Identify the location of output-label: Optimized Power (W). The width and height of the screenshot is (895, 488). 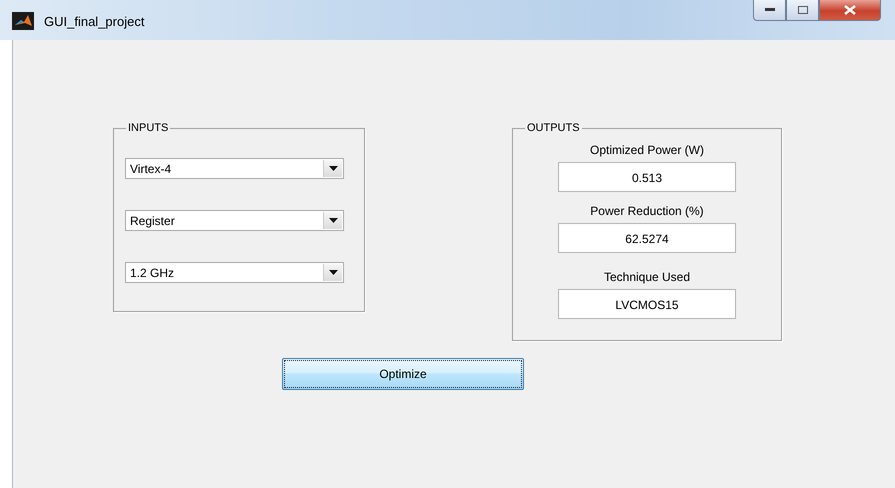
(647, 150).